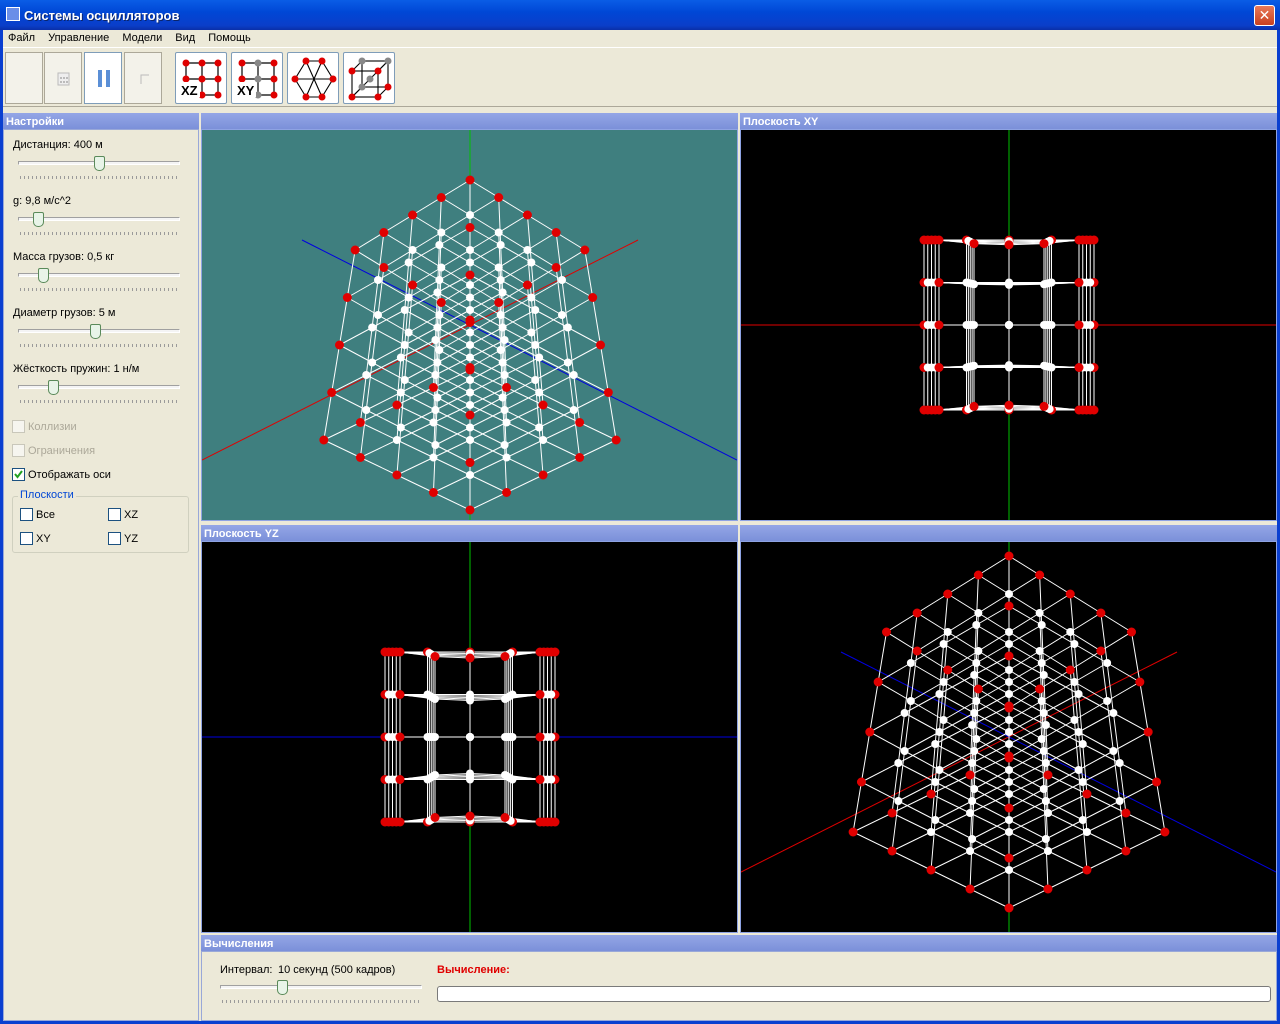 Image resolution: width=1280 pixels, height=1024 pixels. What do you see at coordinates (78, 37) in the screenshot?
I see `menu-control: Управление` at bounding box center [78, 37].